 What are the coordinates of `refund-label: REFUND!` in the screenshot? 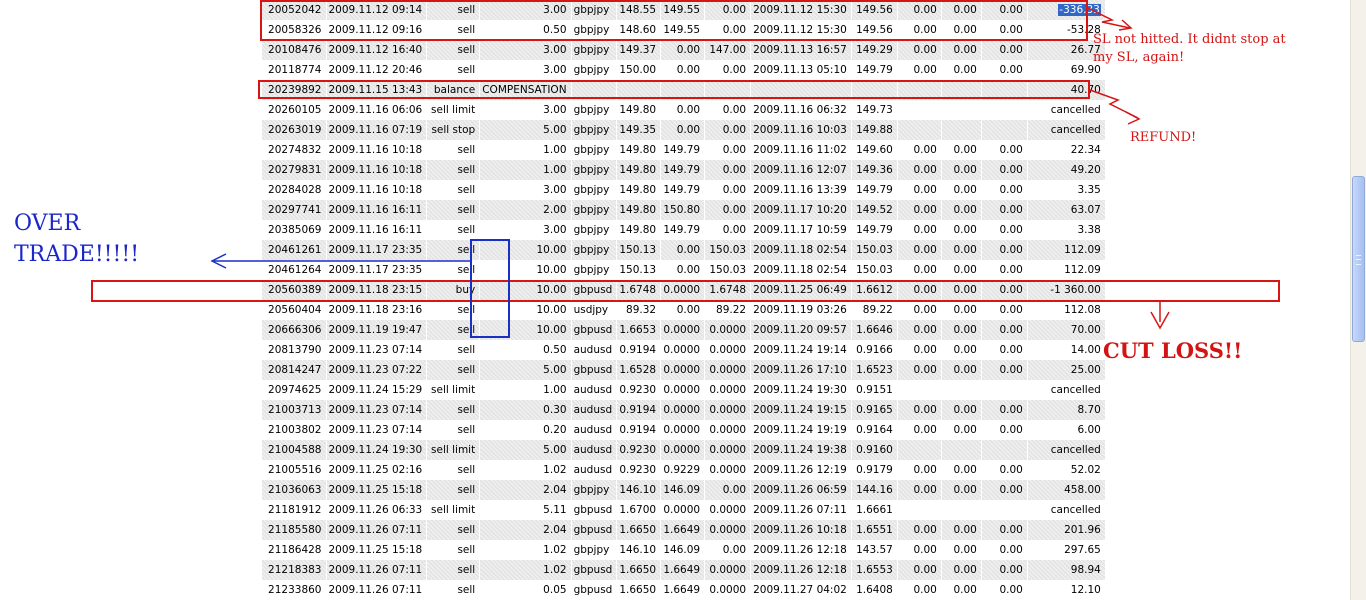 It's located at (1163, 137).